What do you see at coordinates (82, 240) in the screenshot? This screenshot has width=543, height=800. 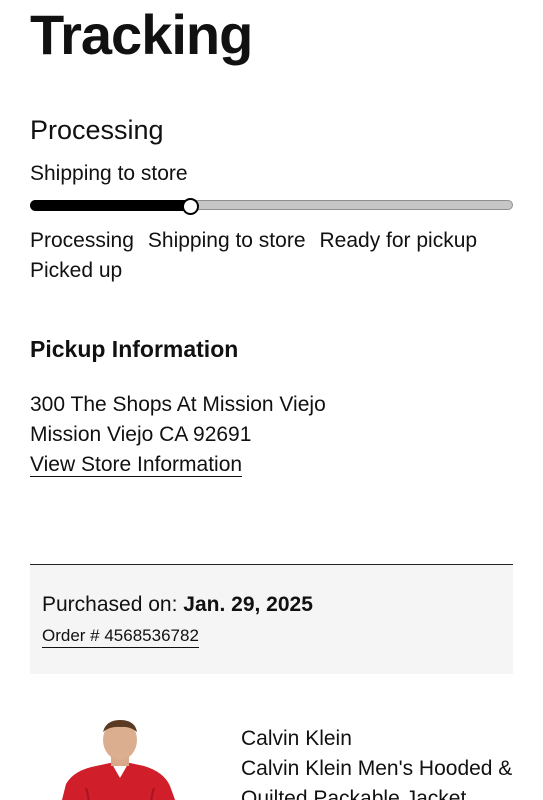 I see `step-processing: Processing` at bounding box center [82, 240].